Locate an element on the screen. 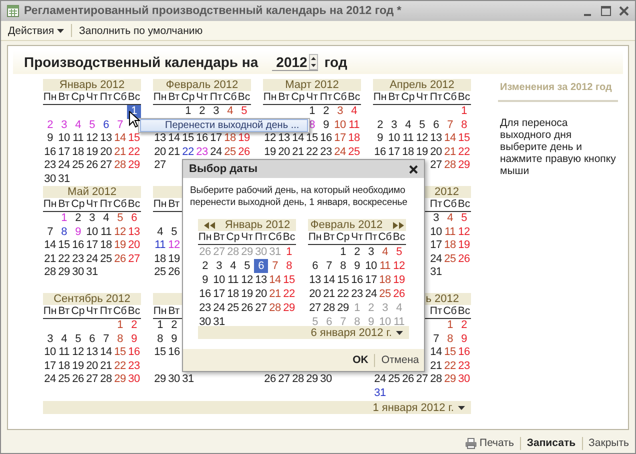 The image size is (636, 454). calendar-day: 30 is located at coordinates (134, 379).